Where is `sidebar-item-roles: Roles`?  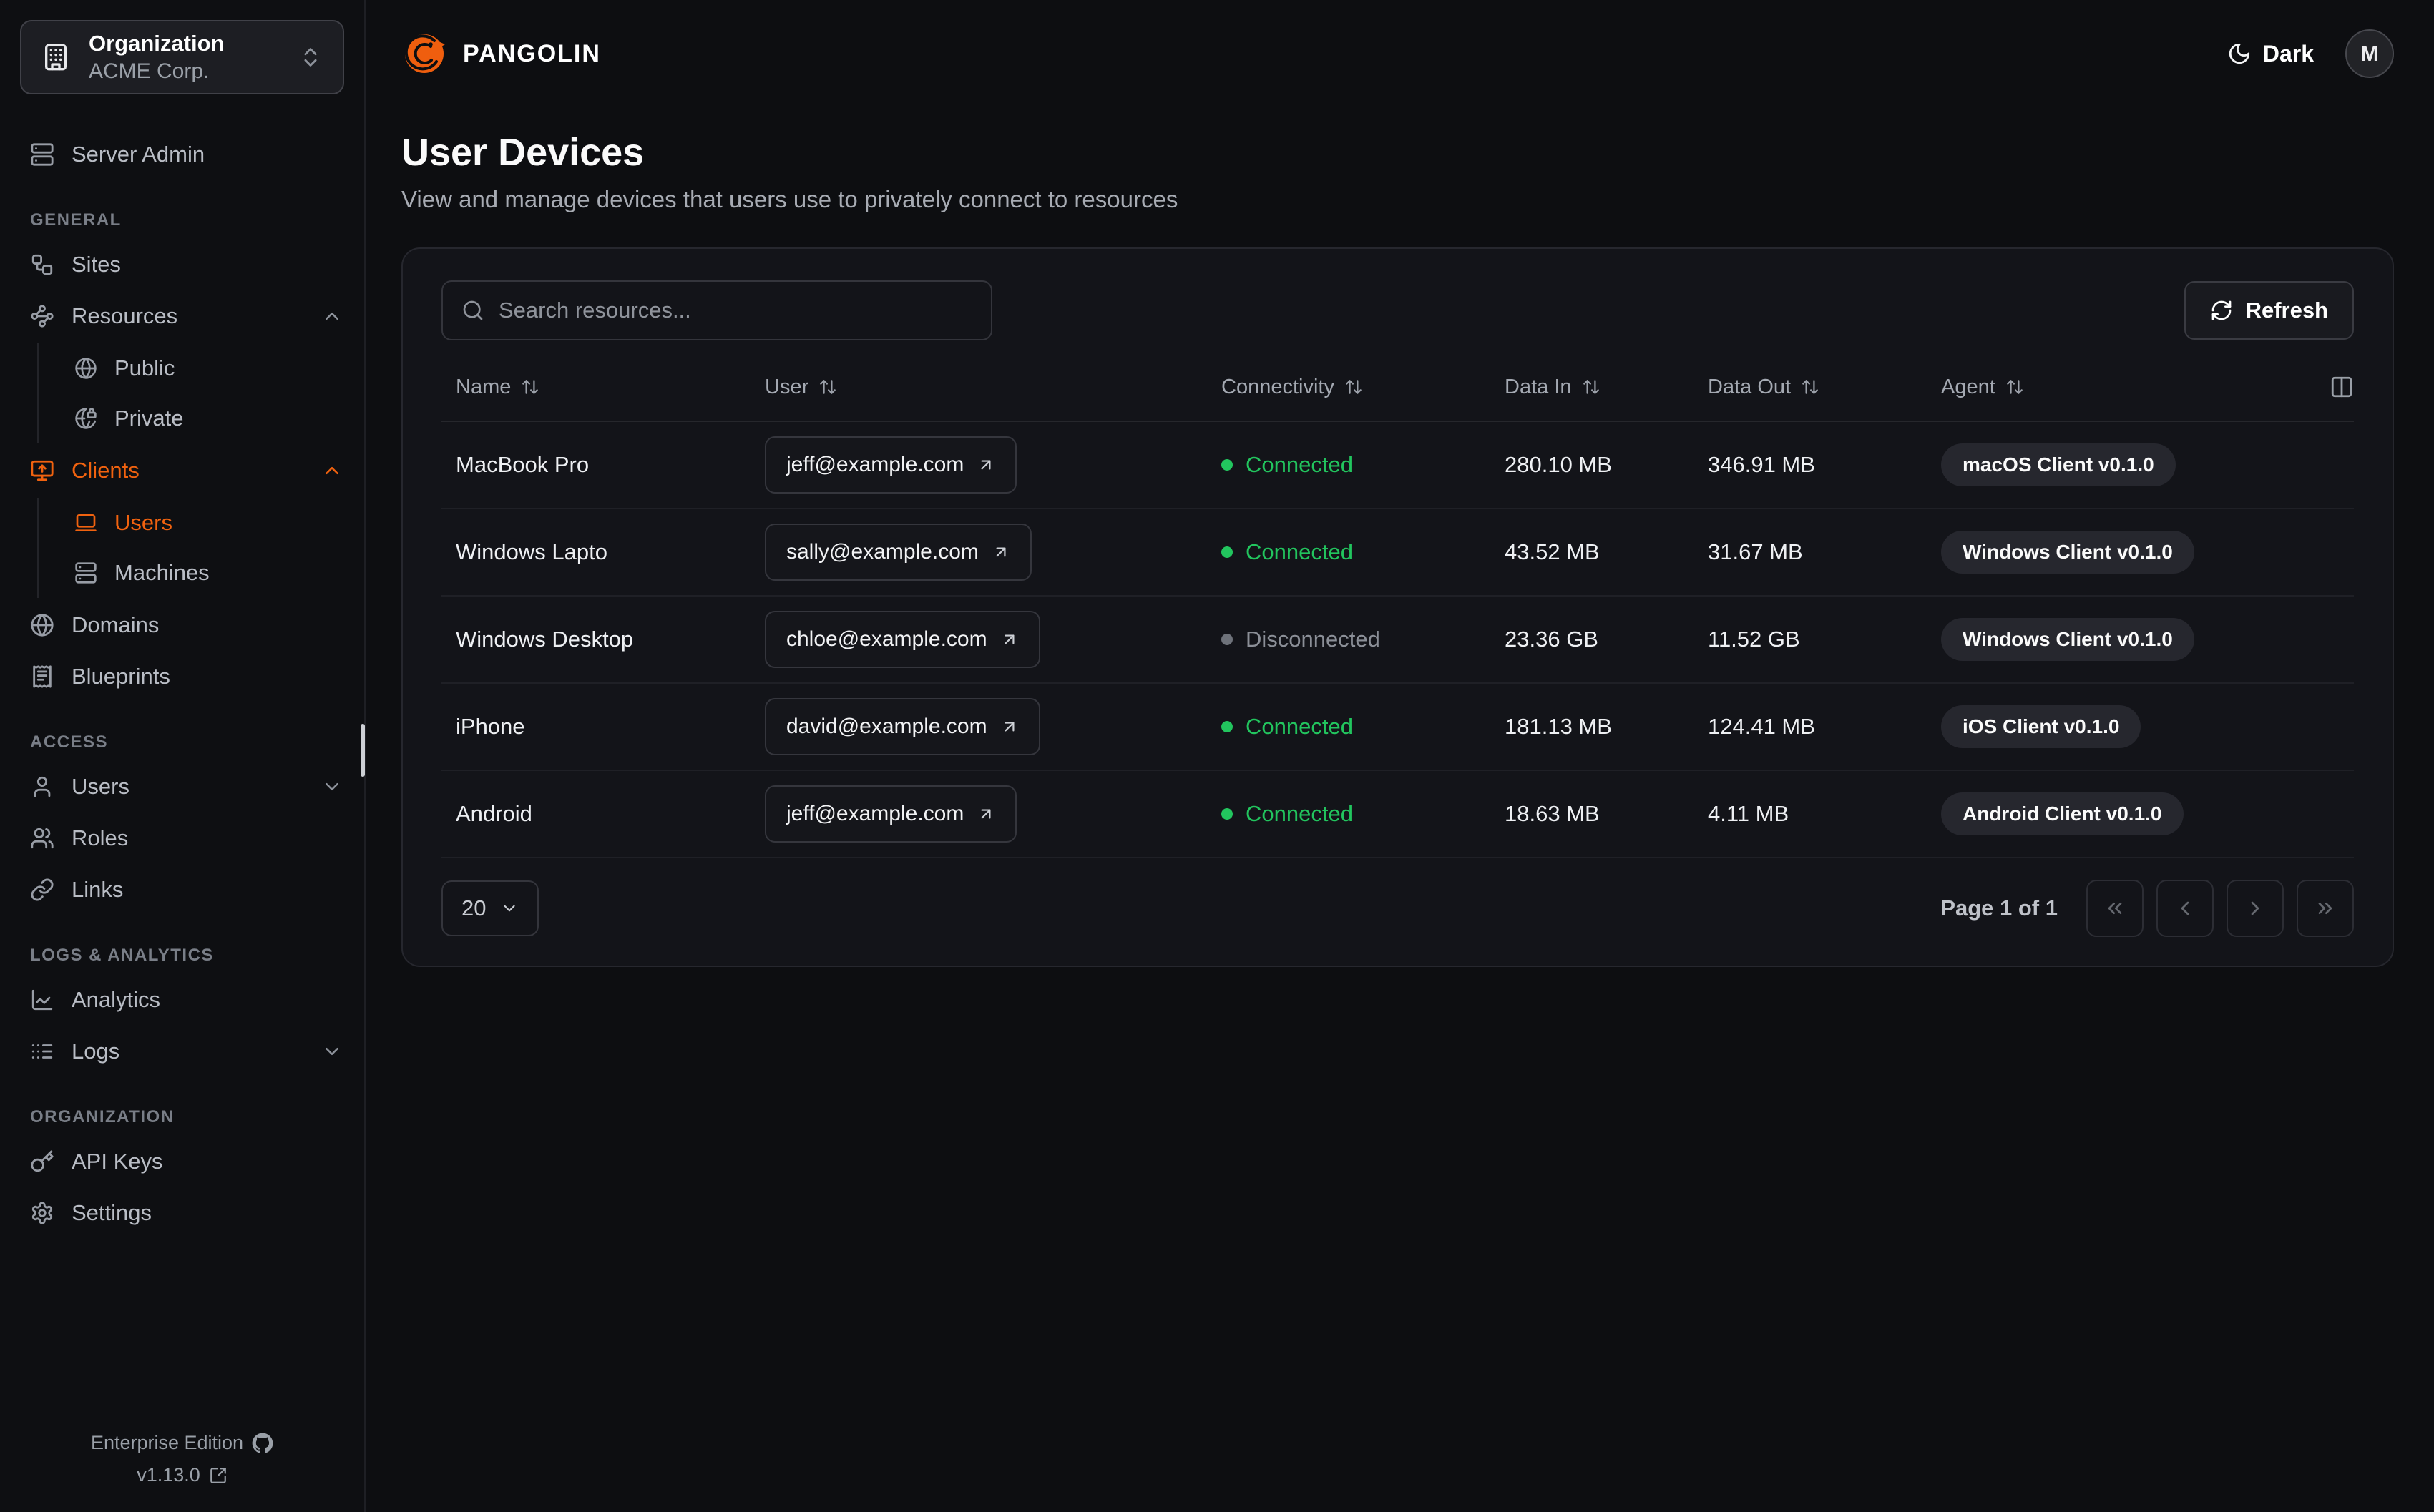 sidebar-item-roles: Roles is located at coordinates (182, 838).